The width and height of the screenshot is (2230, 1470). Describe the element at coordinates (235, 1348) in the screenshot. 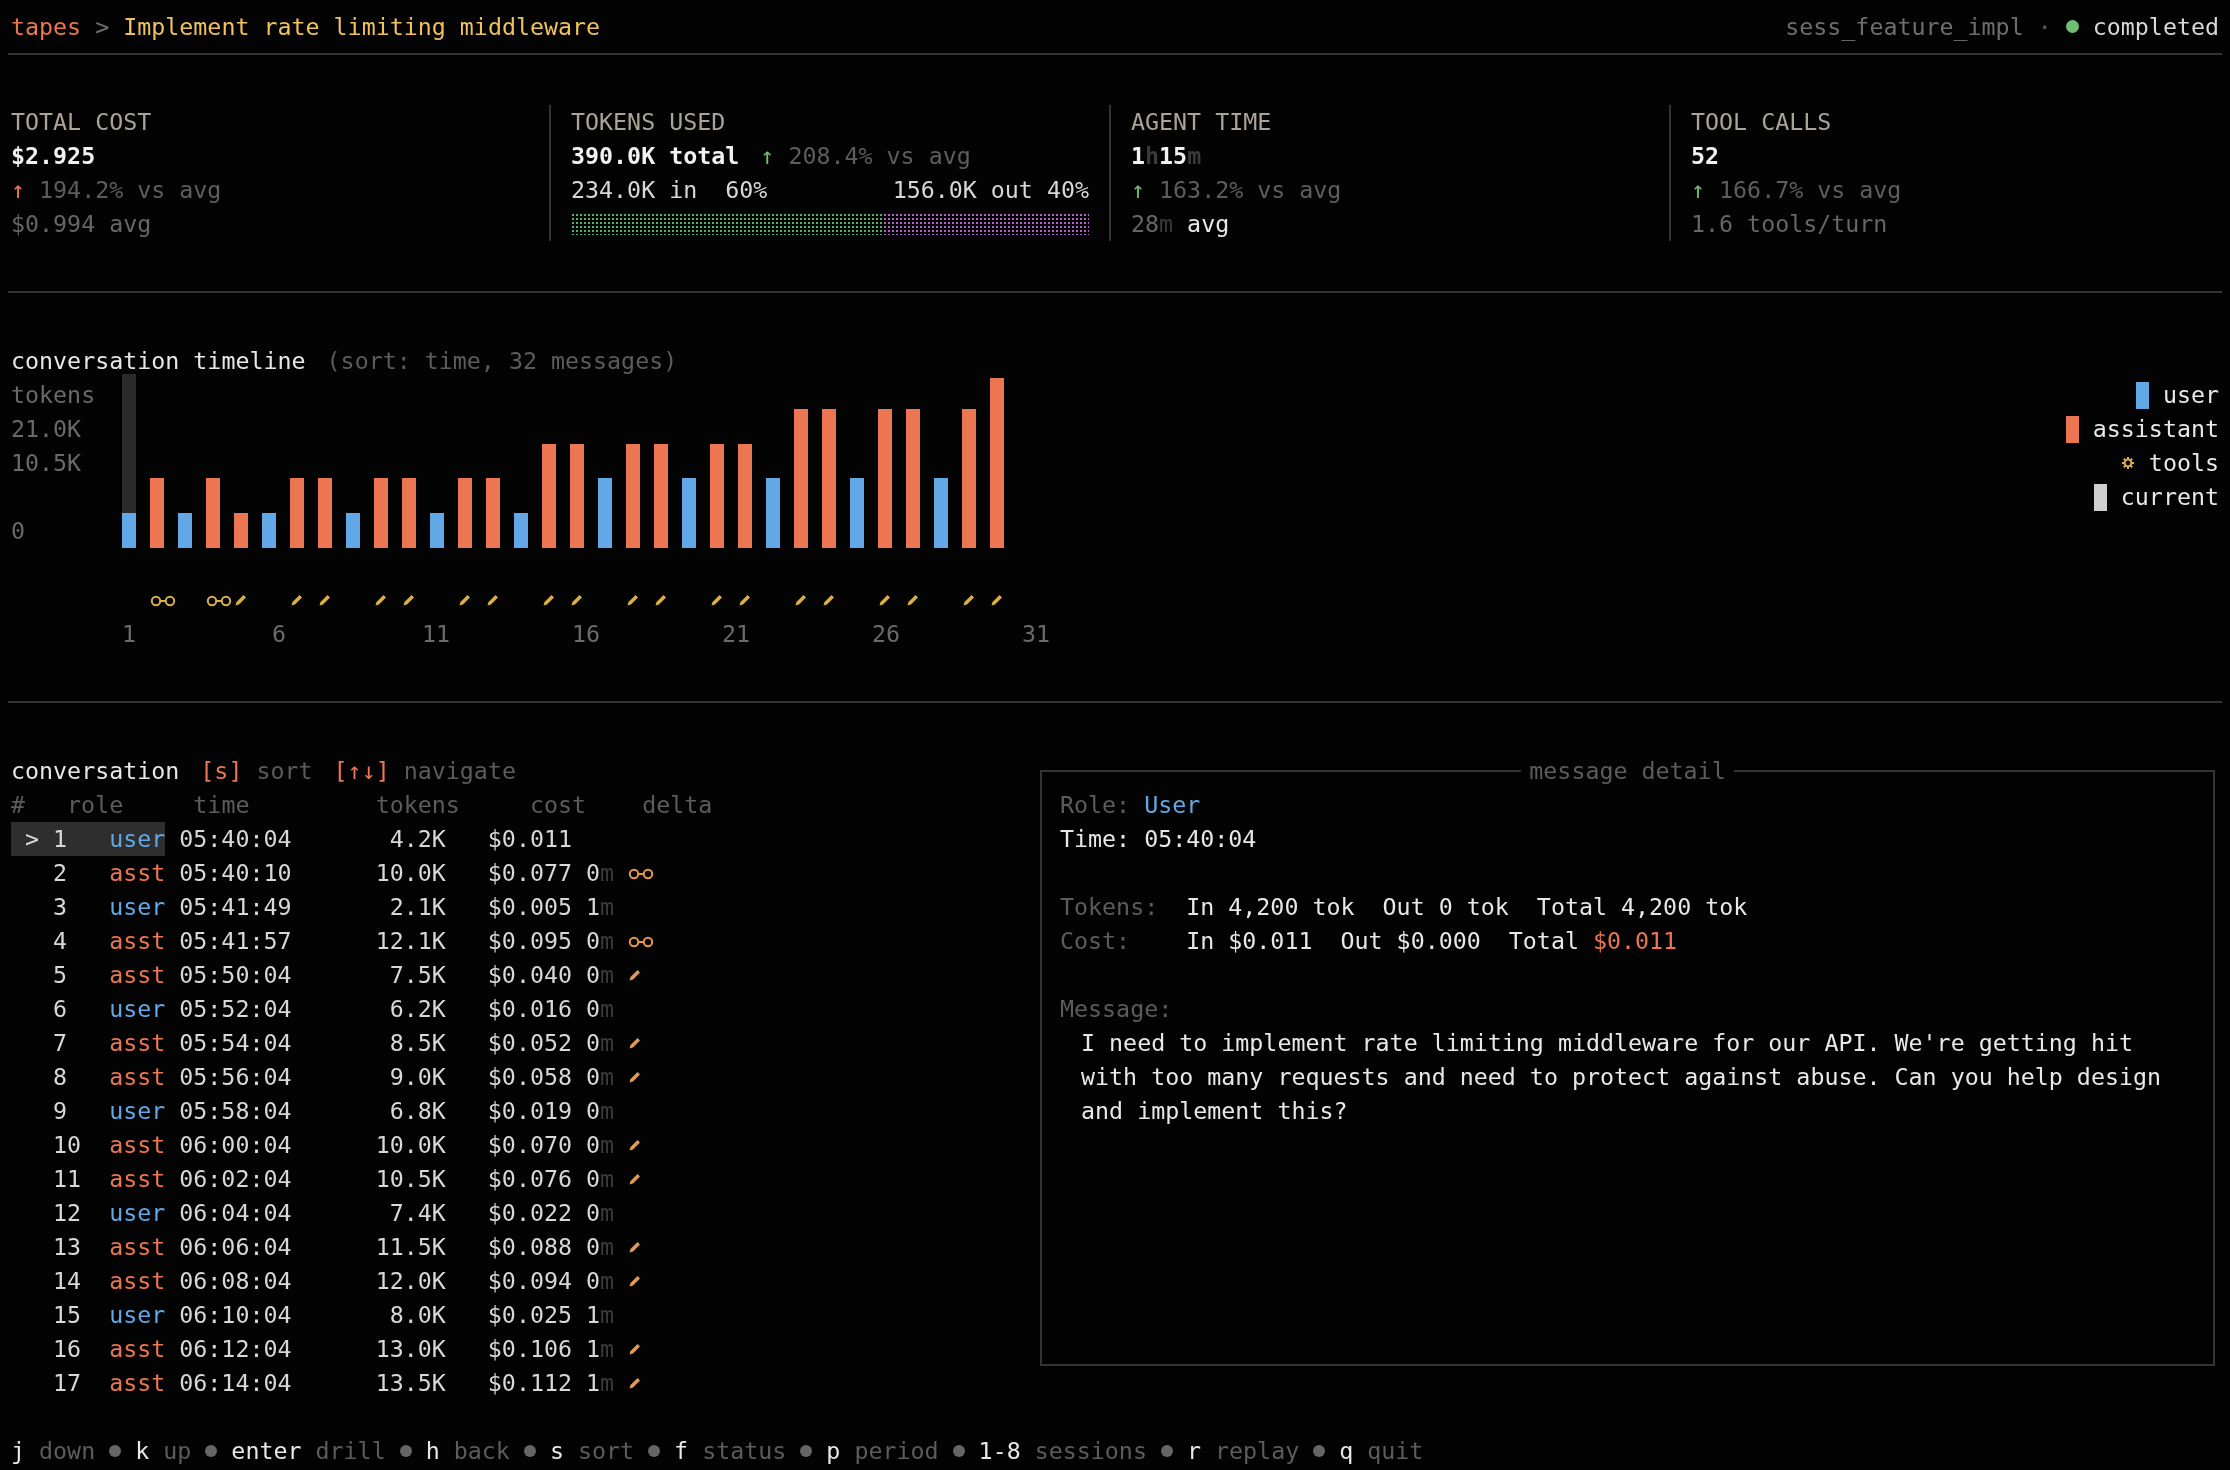

I see `table-cell: 06:12:04` at that location.